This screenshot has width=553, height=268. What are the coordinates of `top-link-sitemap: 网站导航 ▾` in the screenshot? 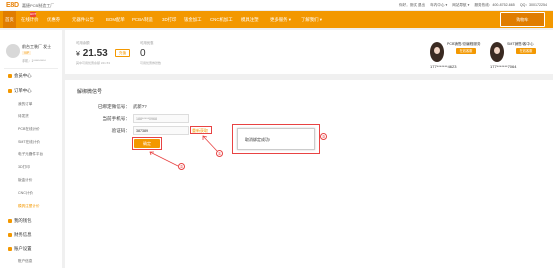 It's located at (460, 5).